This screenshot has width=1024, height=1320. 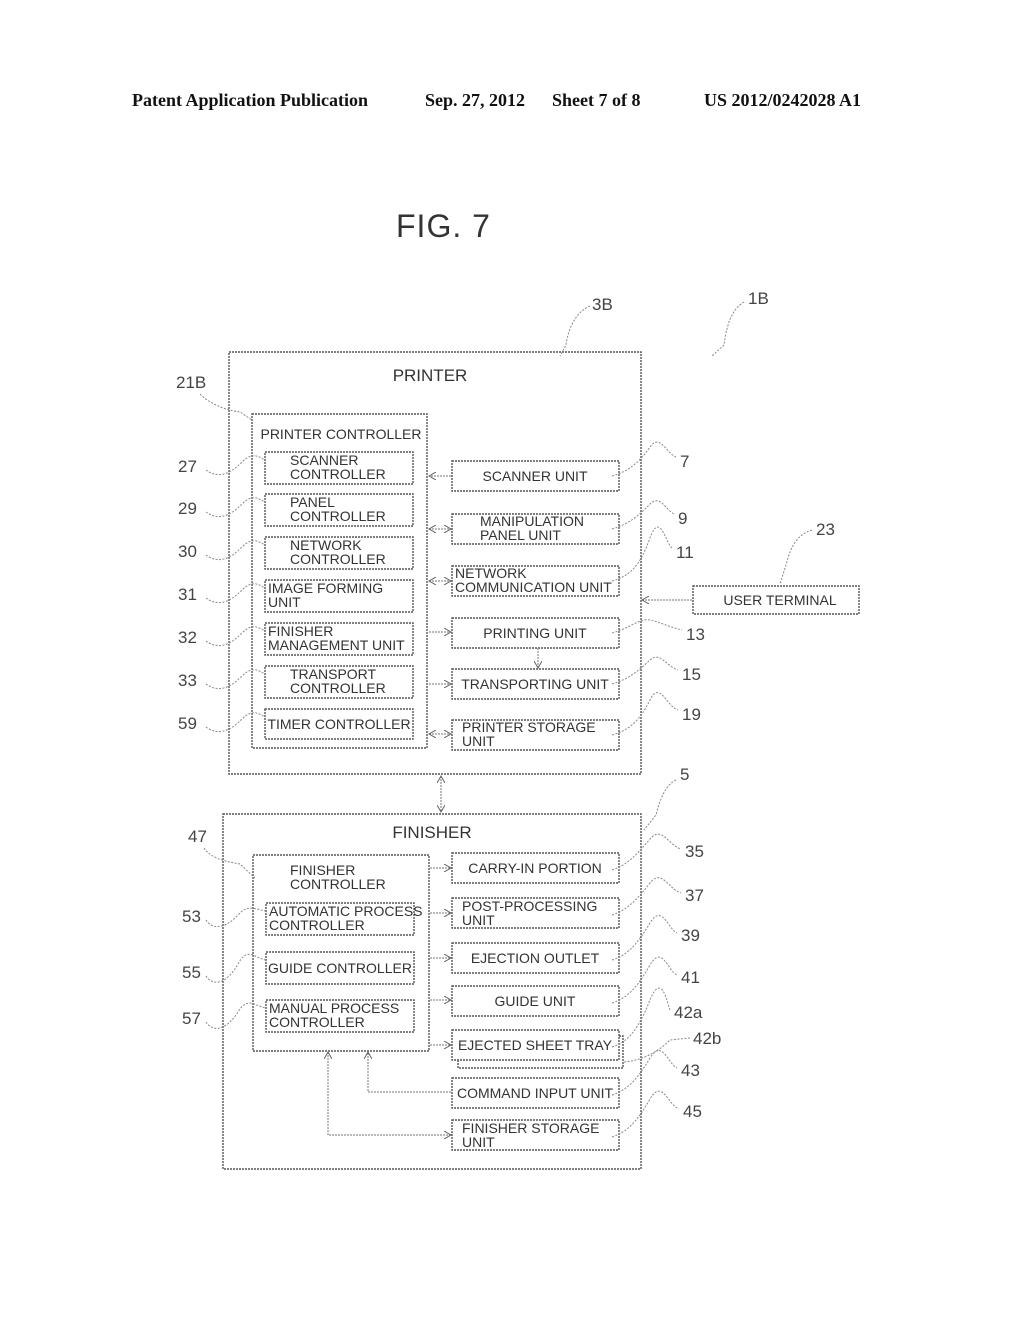 What do you see at coordinates (389, 1093) in the screenshot?
I see `arrow-controller-storage-bidir` at bounding box center [389, 1093].